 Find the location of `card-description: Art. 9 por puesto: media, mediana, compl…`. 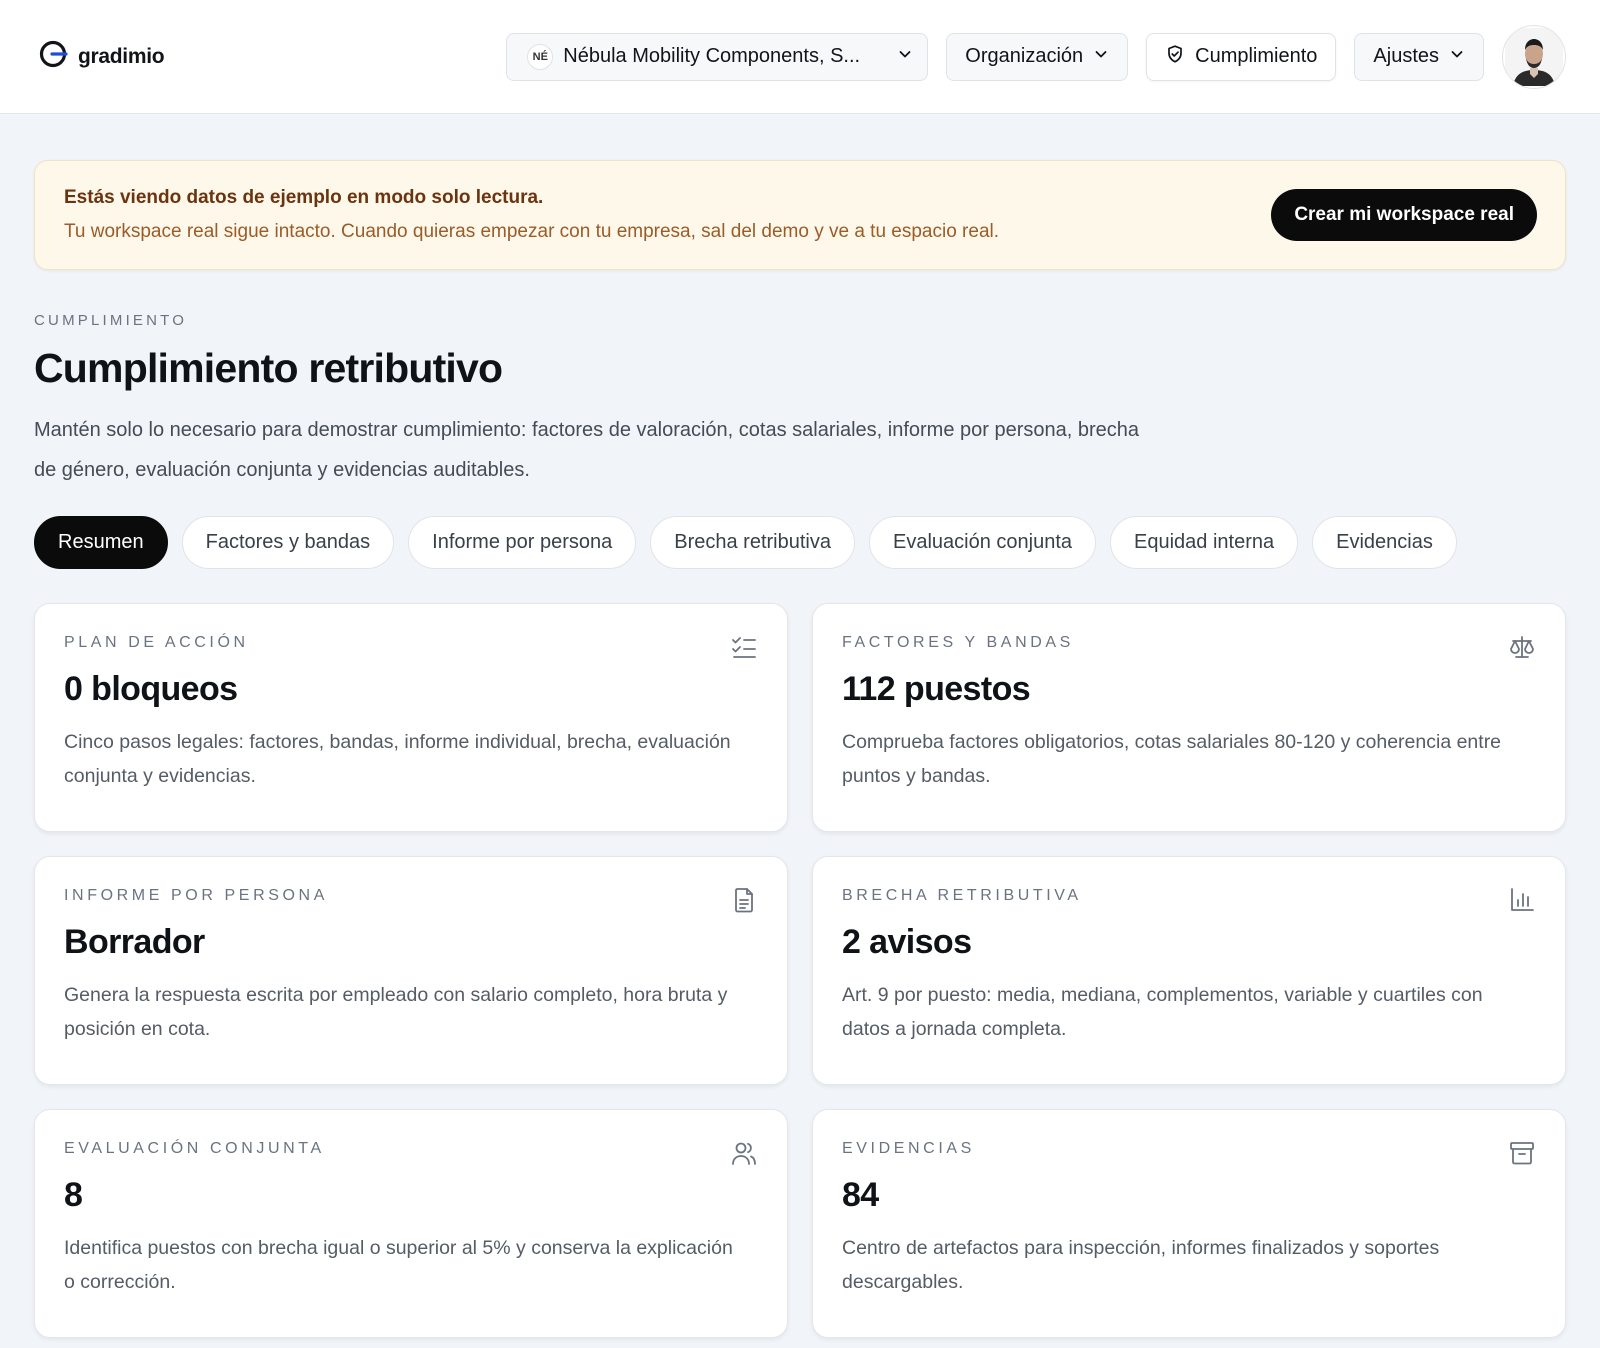

card-description: Art. 9 por puesto: media, mediana, compl… is located at coordinates (1162, 1012).